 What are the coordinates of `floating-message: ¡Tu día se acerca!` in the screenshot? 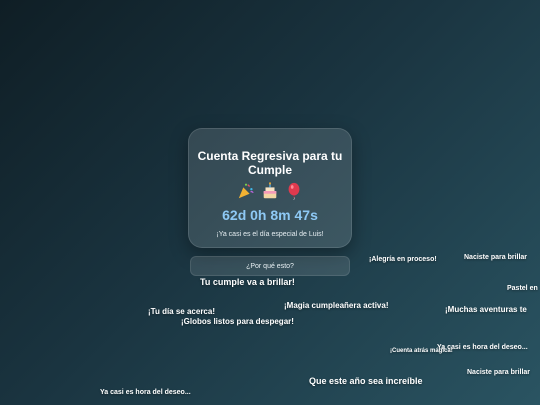 It's located at (181, 311).